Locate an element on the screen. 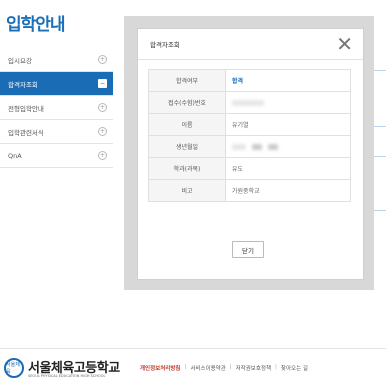  footer-divider is located at coordinates (193, 348).